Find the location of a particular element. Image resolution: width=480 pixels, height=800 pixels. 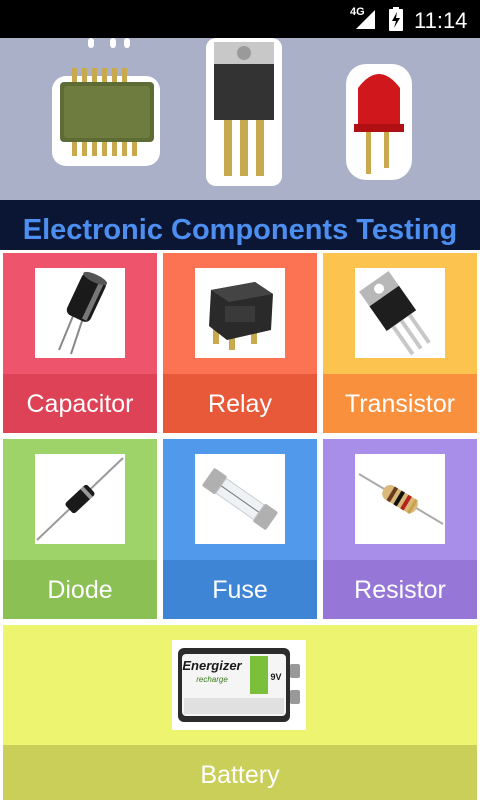

capacitor-image is located at coordinates (80, 313).